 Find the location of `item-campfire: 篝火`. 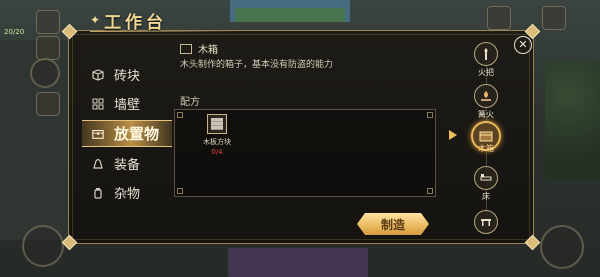

item-campfire: 篝火 is located at coordinates (486, 102).